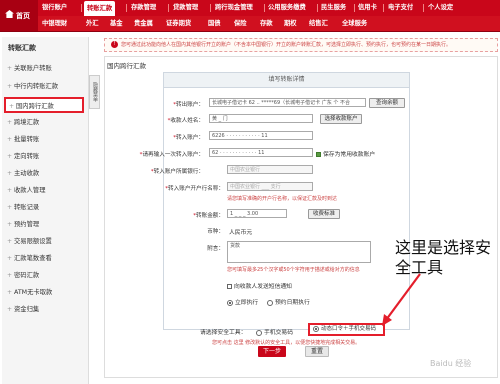 The width and height of the screenshot is (500, 384). Describe the element at coordinates (318, 23) in the screenshot. I see `nav-fx-settle: 结售汇` at that location.